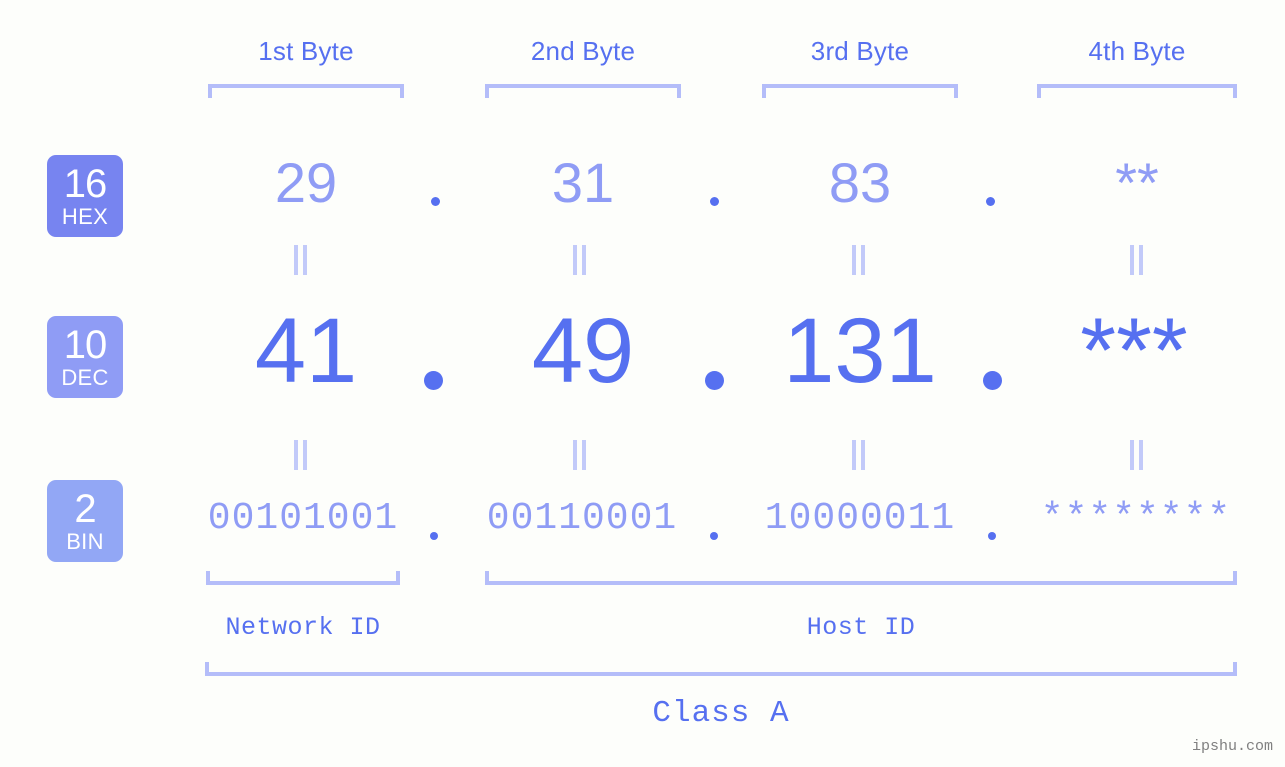 This screenshot has width=1285, height=767. What do you see at coordinates (1136, 518) in the screenshot?
I see `bin-byte-4: ********` at bounding box center [1136, 518].